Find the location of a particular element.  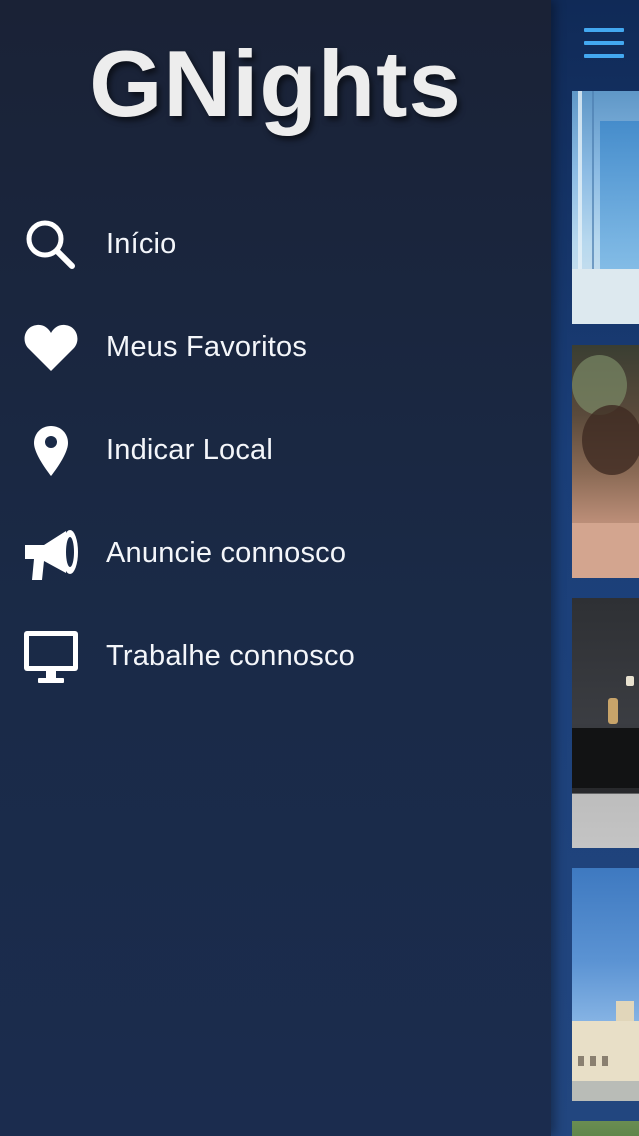

menu-item-trabalhe: Trabalhe connosco is located at coordinates (275, 656).